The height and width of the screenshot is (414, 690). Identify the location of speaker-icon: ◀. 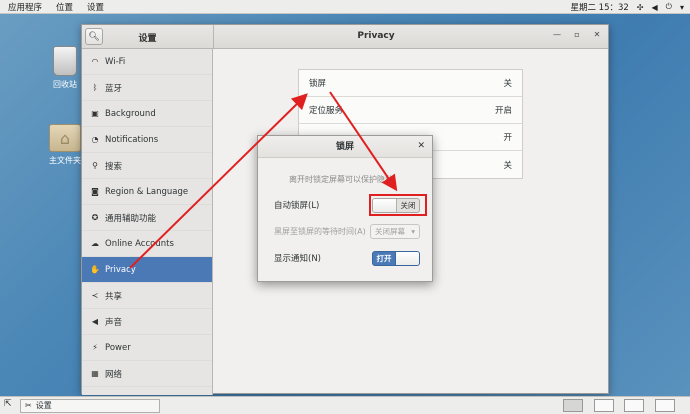
(95, 321).